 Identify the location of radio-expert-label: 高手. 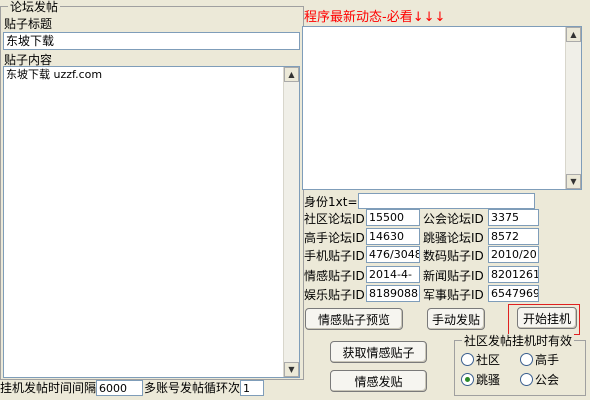
(547, 360).